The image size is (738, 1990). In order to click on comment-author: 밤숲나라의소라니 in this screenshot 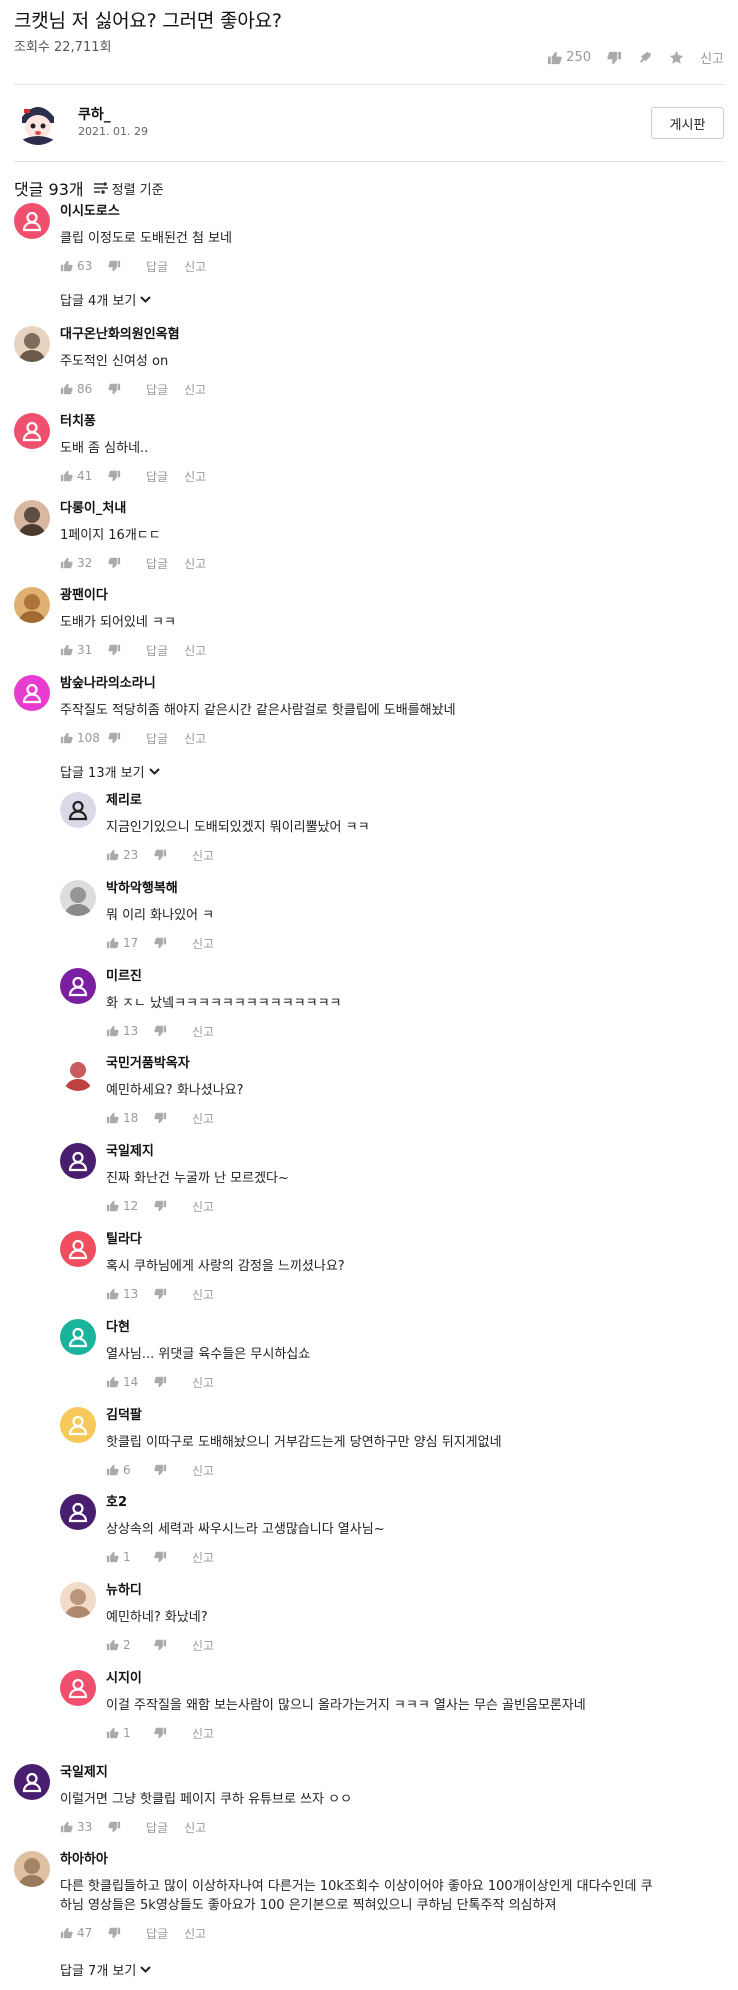, I will do `click(392, 684)`.